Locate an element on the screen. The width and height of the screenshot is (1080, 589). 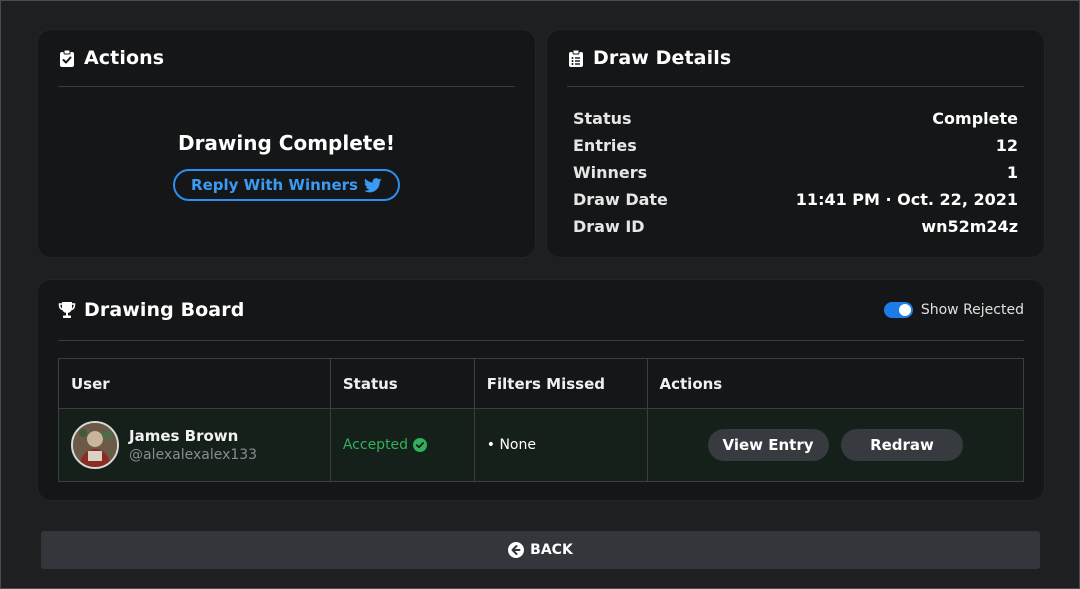
status-badge: Accepted is located at coordinates (385, 445).